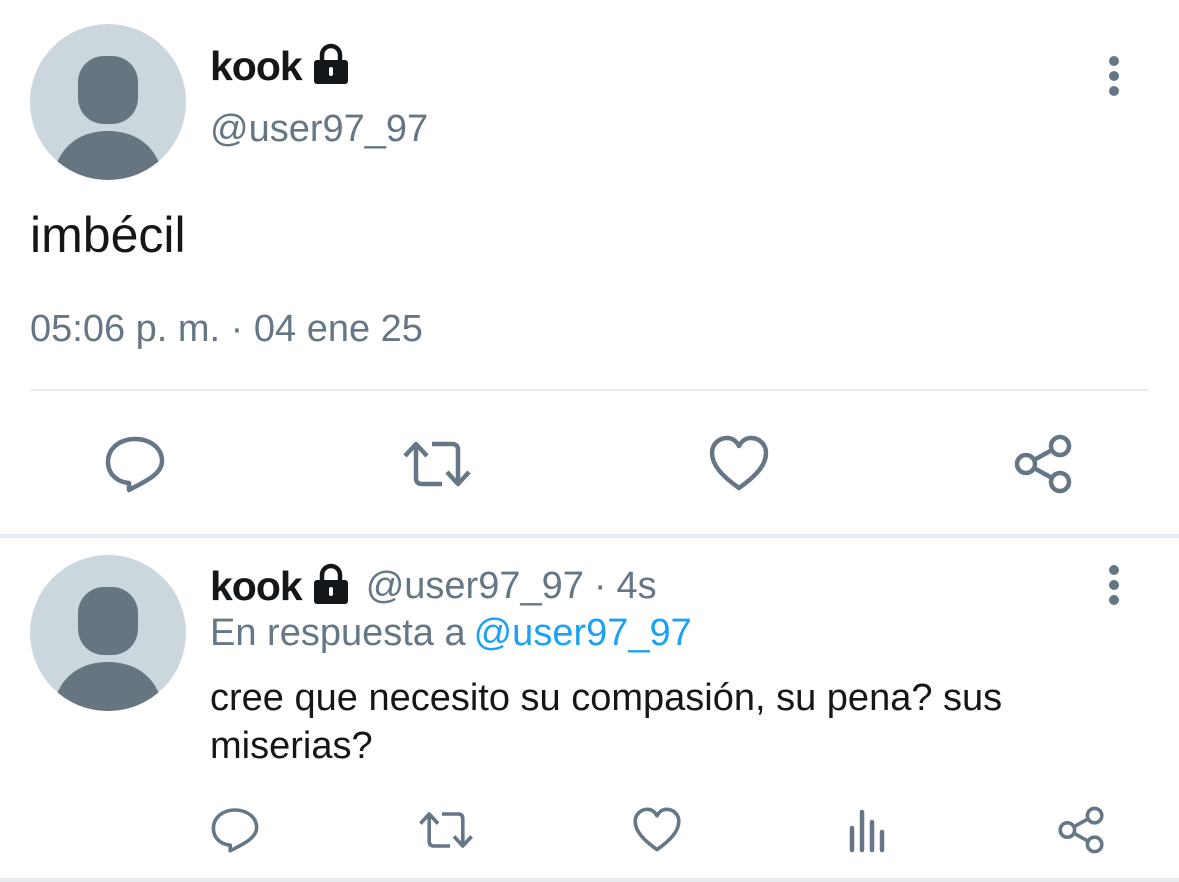 This screenshot has height=882, width=1179. What do you see at coordinates (583, 633) in the screenshot?
I see `mention-link: @user97_97` at bounding box center [583, 633].